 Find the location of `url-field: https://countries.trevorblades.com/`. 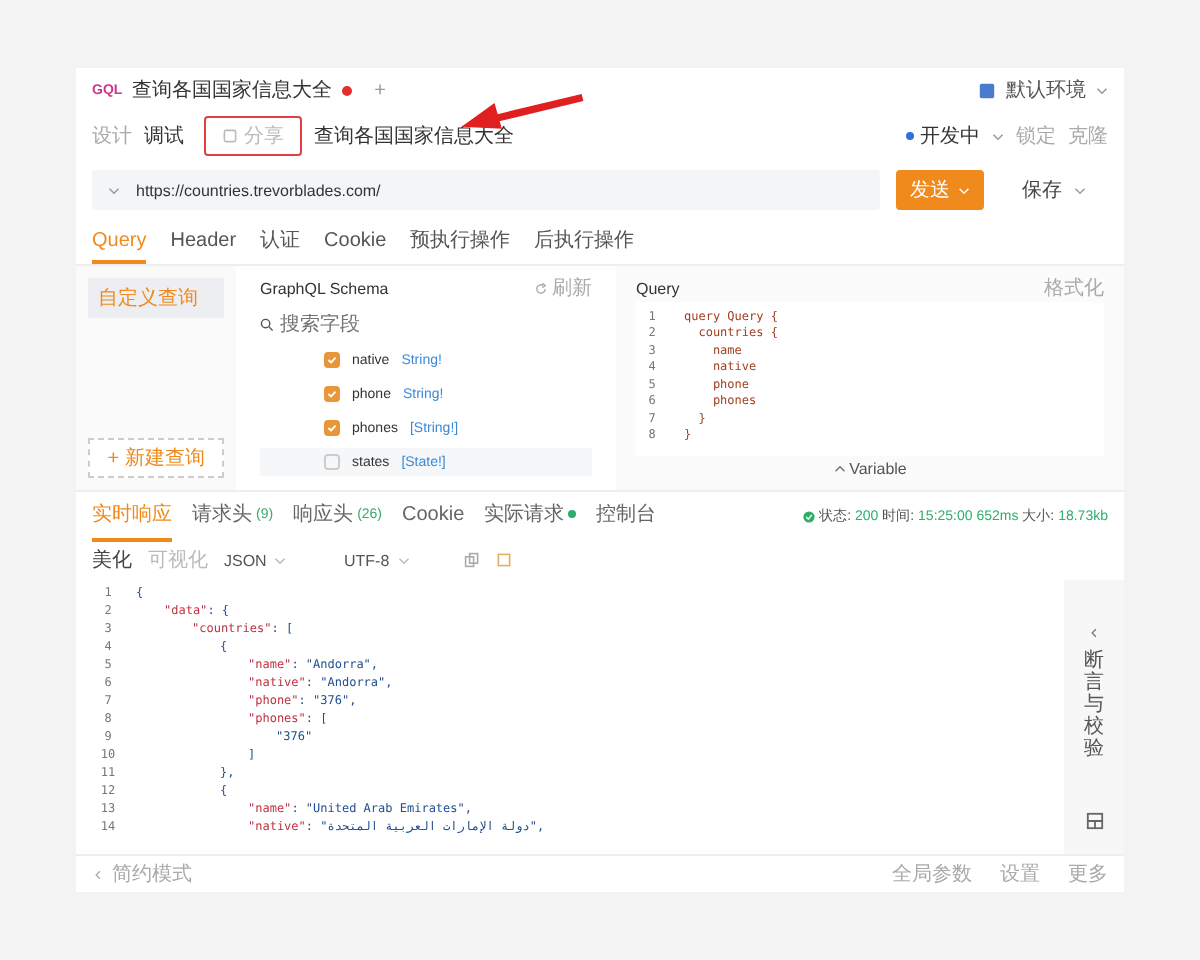

url-field: https://countries.trevorblades.com/ is located at coordinates (486, 190).